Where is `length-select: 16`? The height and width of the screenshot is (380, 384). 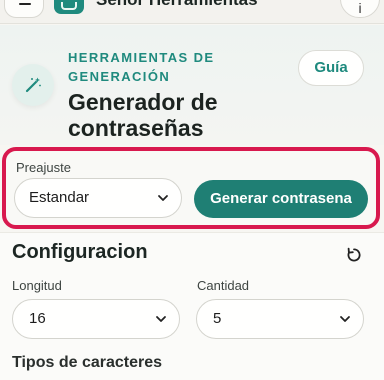 length-select: 16 is located at coordinates (96, 319).